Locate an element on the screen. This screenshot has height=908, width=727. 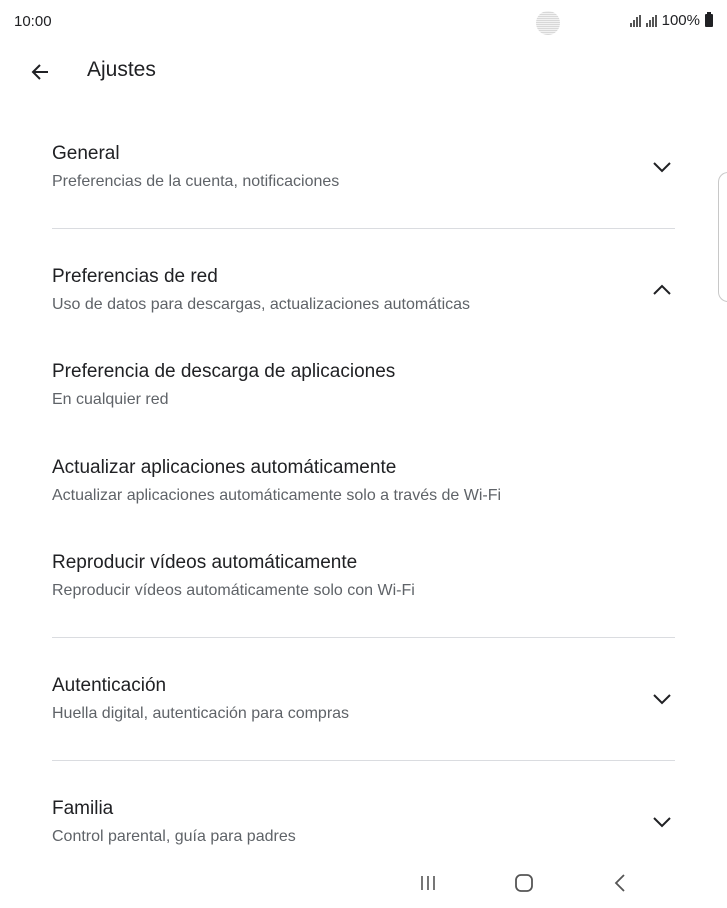
home-icon is located at coordinates (524, 883).